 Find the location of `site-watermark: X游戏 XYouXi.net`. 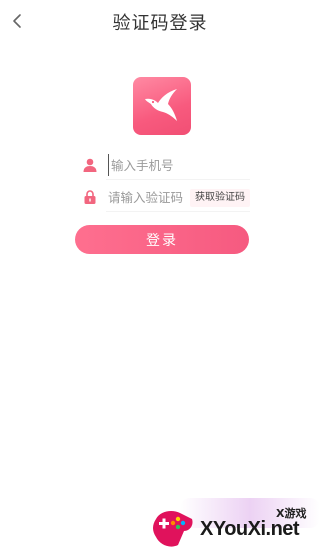

site-watermark: X游戏 XYouXi.net is located at coordinates (235, 532).